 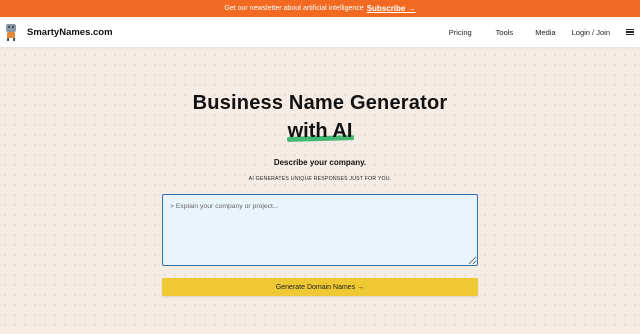 What do you see at coordinates (630, 32) in the screenshot?
I see `hamburger-icon` at bounding box center [630, 32].